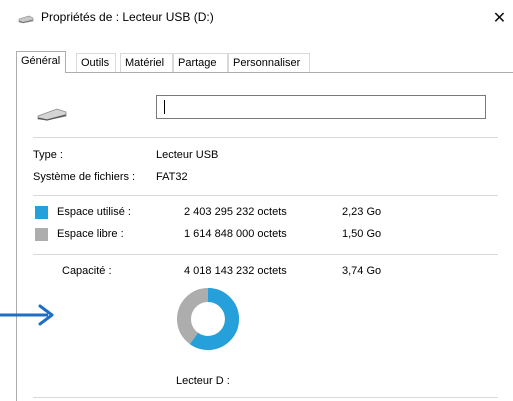 Image resolution: width=513 pixels, height=401 pixels. What do you see at coordinates (203, 381) in the screenshot?
I see `drive-letter-label: Lecteur D :` at bounding box center [203, 381].